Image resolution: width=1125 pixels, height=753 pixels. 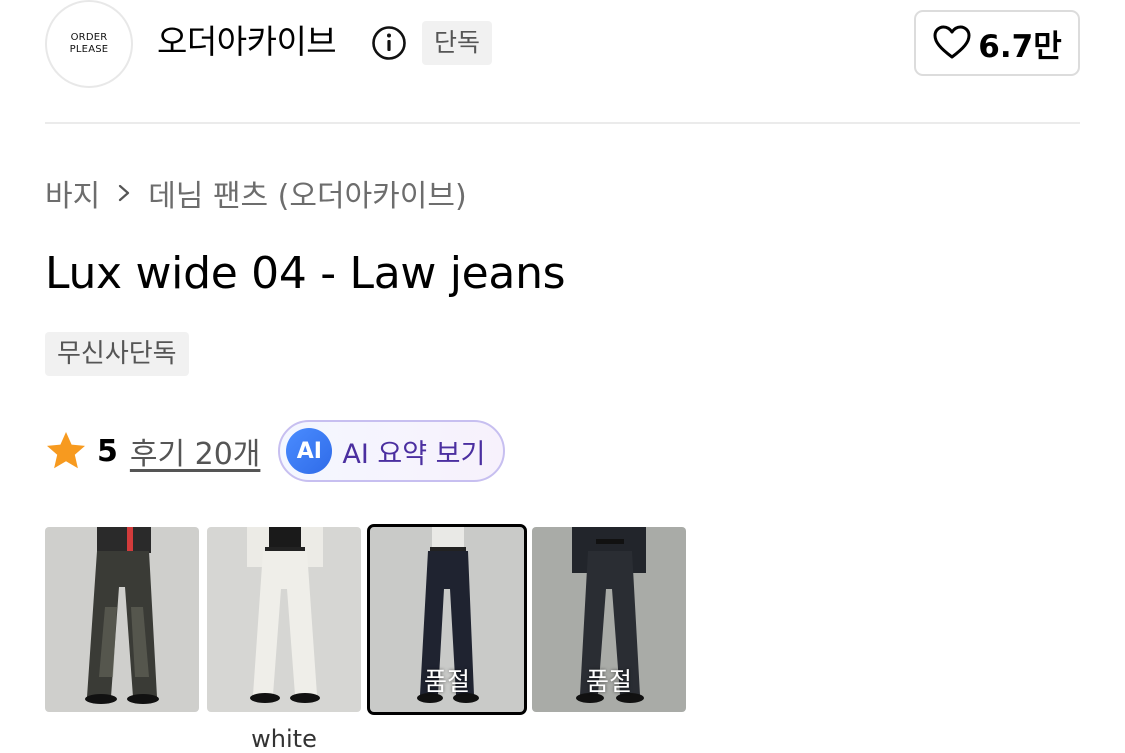 I want to click on variant-thumbnail: 품절, so click(x=609, y=619).